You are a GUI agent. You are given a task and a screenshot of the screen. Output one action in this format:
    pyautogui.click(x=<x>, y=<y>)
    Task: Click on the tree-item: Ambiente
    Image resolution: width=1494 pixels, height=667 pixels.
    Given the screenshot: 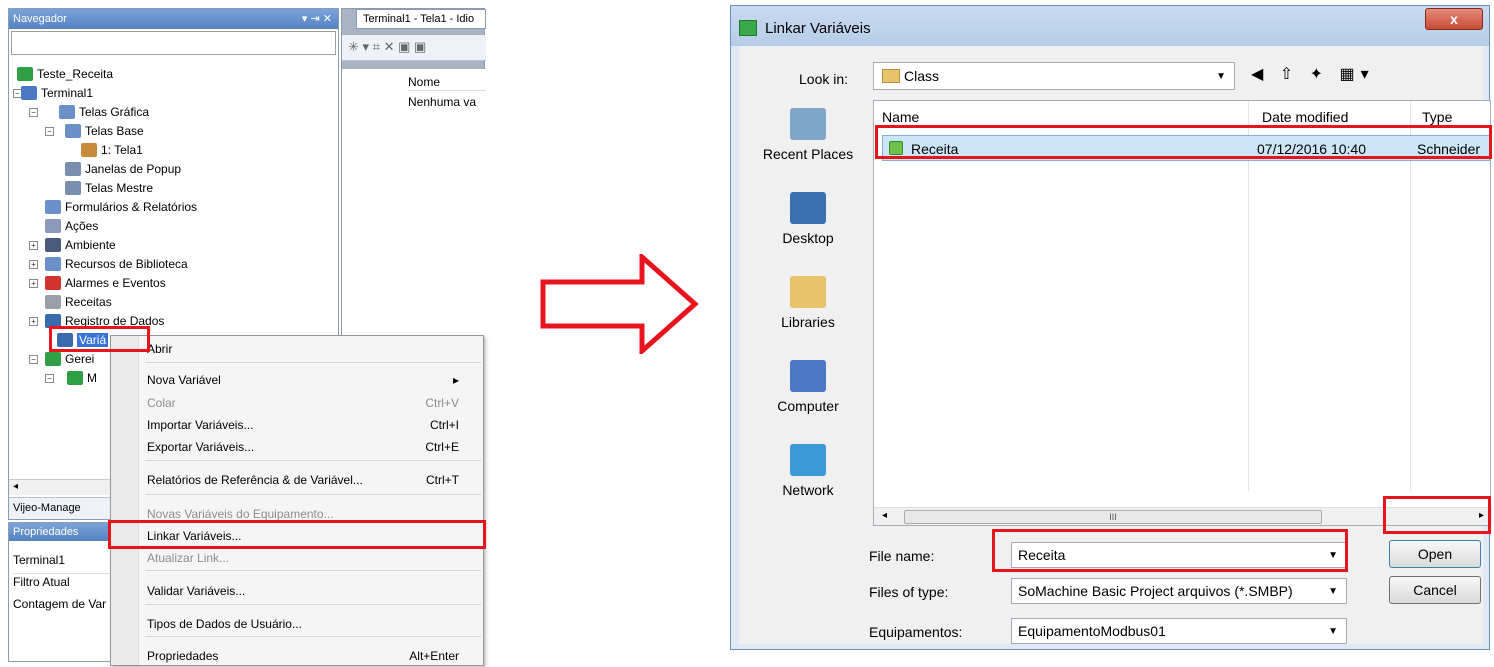 What is the action you would take?
    pyautogui.click(x=80, y=245)
    